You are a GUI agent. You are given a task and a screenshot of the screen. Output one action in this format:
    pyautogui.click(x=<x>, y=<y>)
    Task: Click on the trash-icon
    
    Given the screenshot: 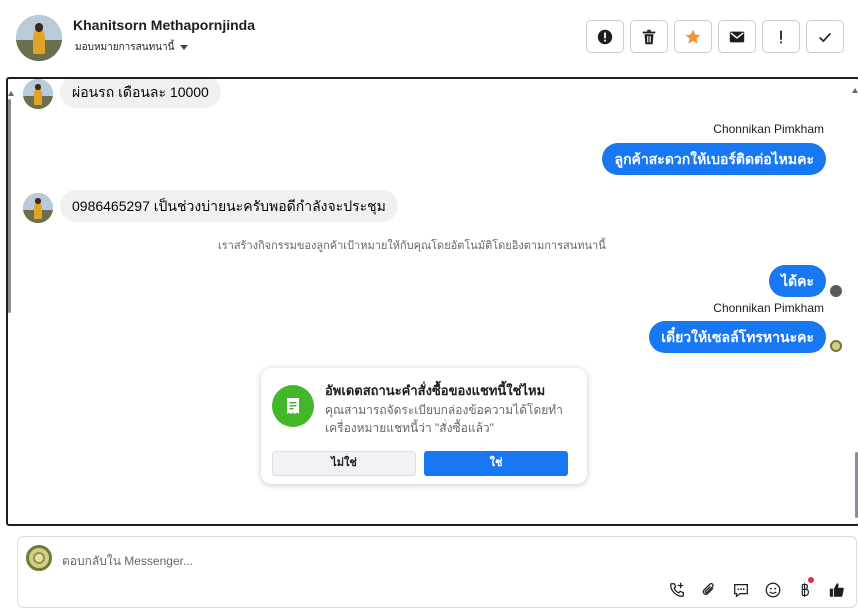 What is the action you would take?
    pyautogui.click(x=649, y=36)
    